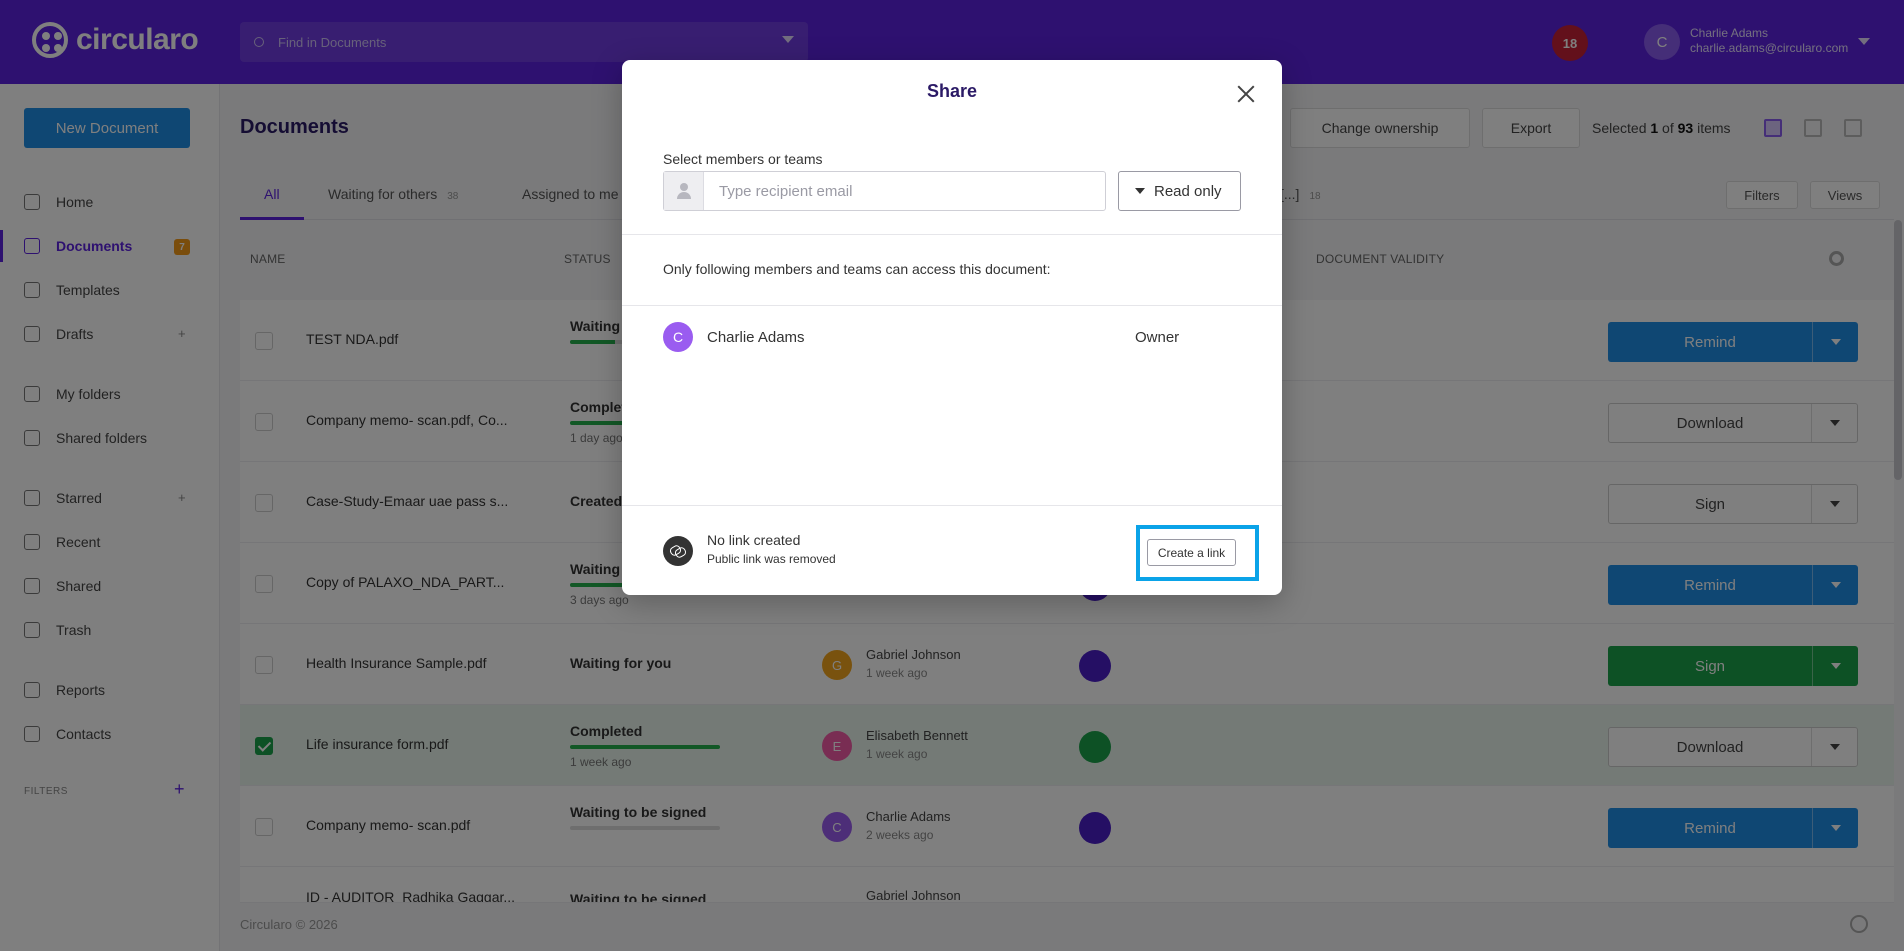  I want to click on link-glyph, so click(678, 551).